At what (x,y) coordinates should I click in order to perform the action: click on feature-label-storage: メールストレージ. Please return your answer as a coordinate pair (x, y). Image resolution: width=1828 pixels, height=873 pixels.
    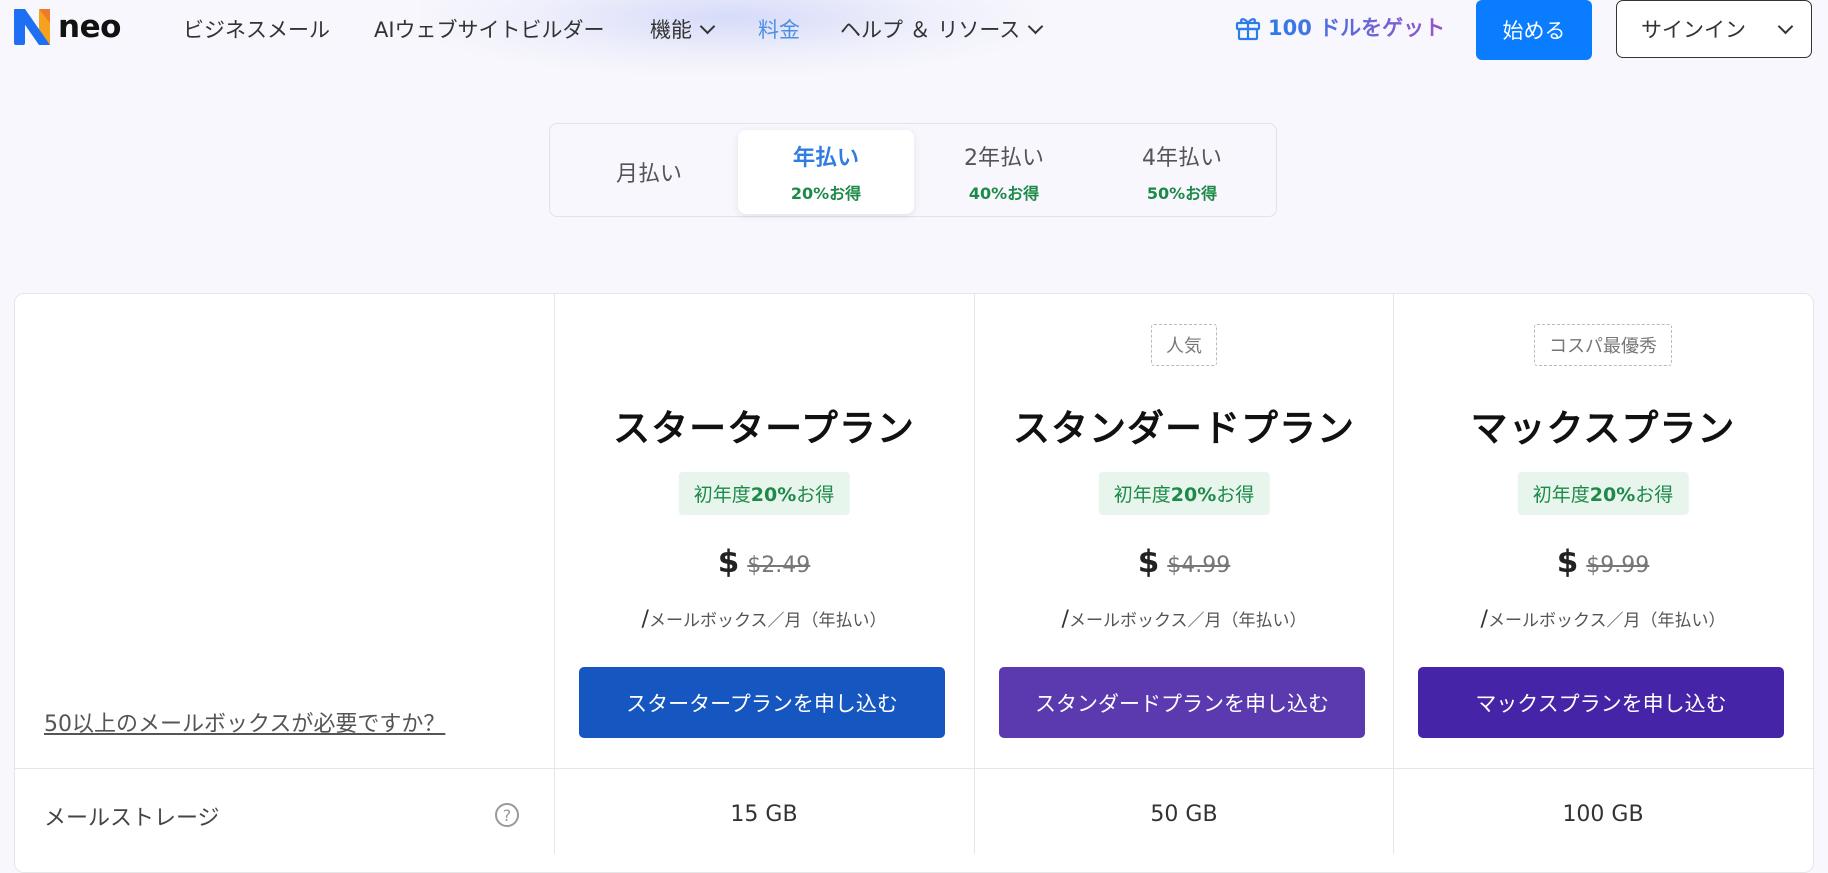
    Looking at the image, I should click on (132, 818).